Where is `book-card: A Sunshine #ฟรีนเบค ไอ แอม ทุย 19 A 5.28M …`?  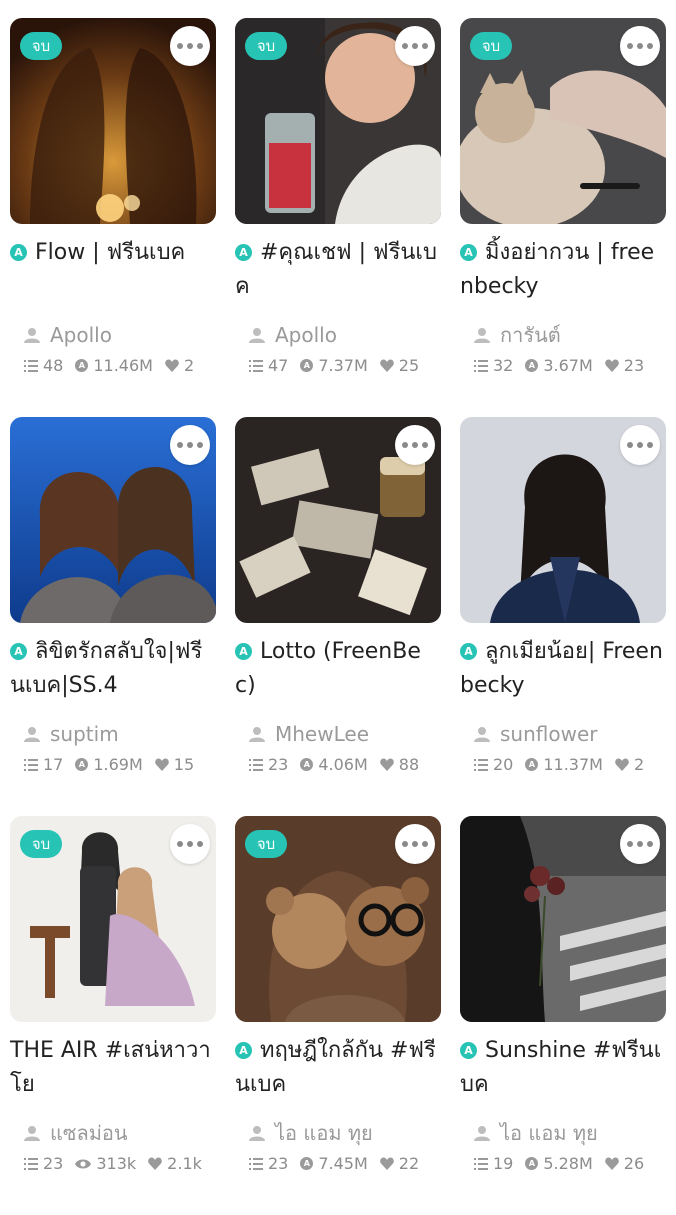
book-card: A Sunshine #ฟรีนเบค ไอ แอม ทุย 19 A 5.28M … is located at coordinates (563, 1015).